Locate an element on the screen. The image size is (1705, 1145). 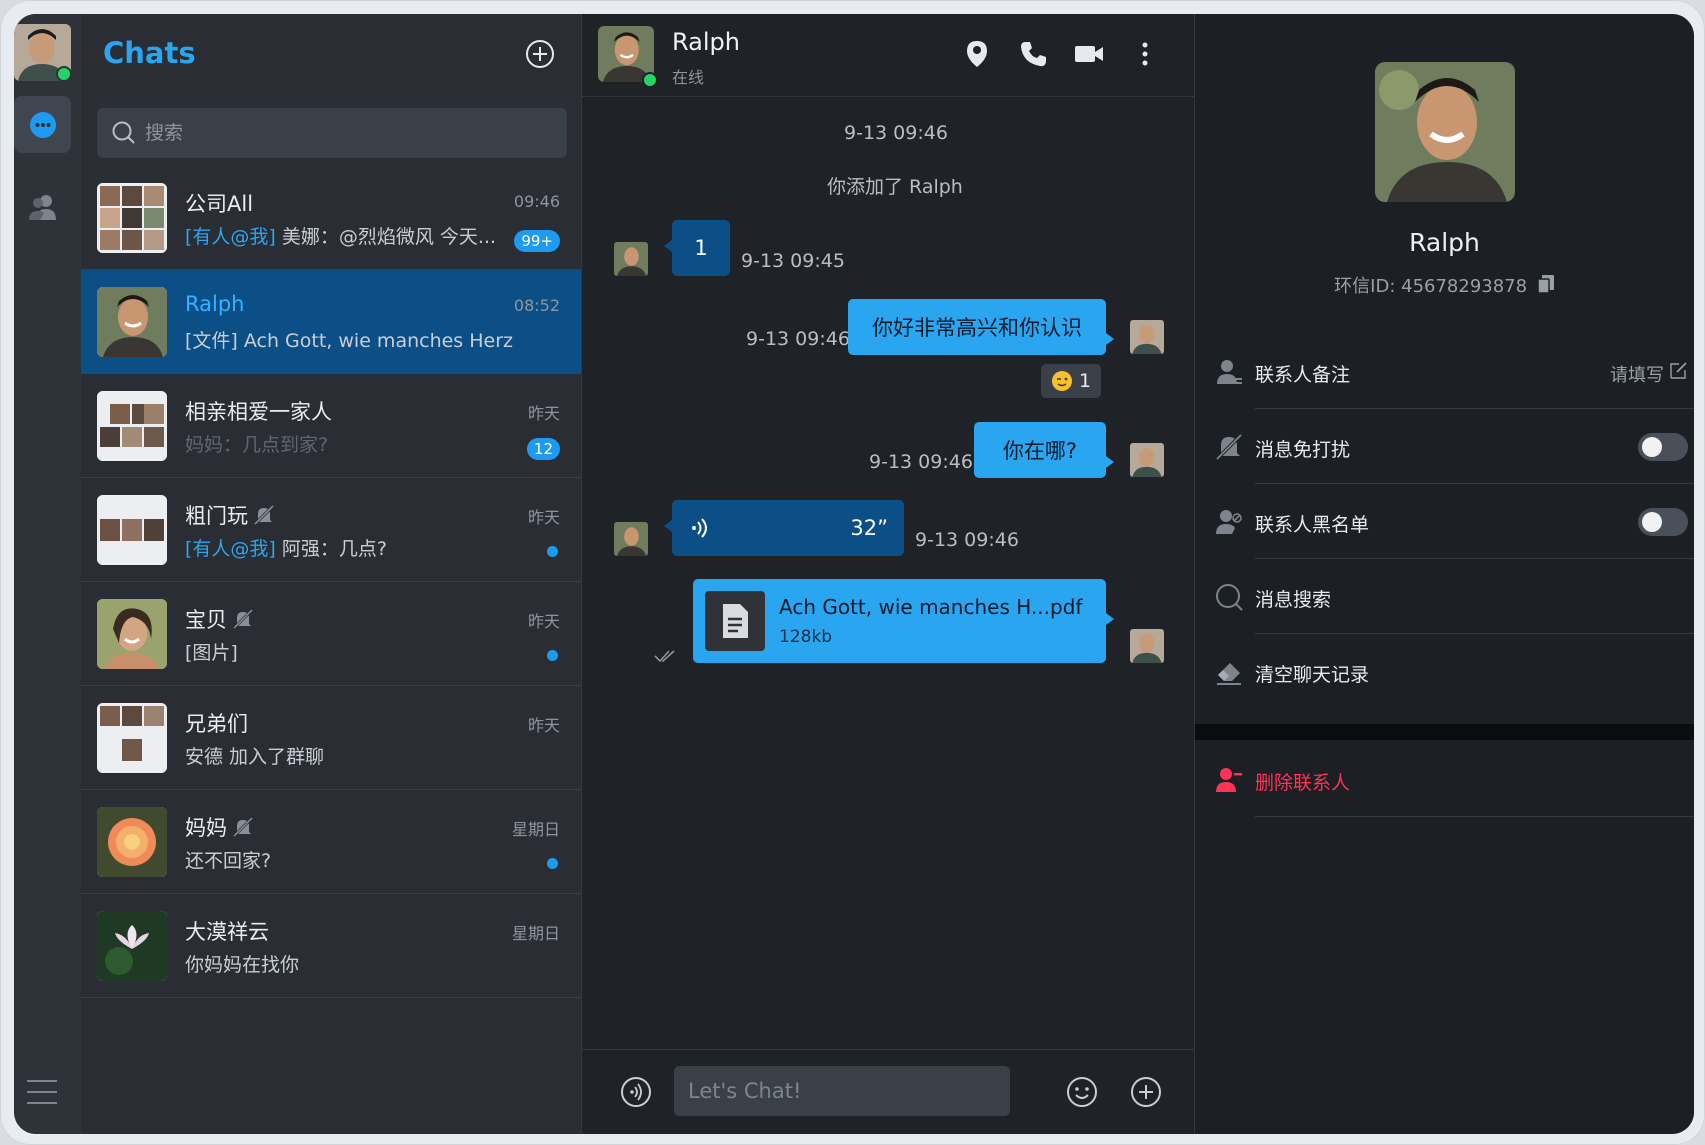
nav-rail is located at coordinates (47, 574).